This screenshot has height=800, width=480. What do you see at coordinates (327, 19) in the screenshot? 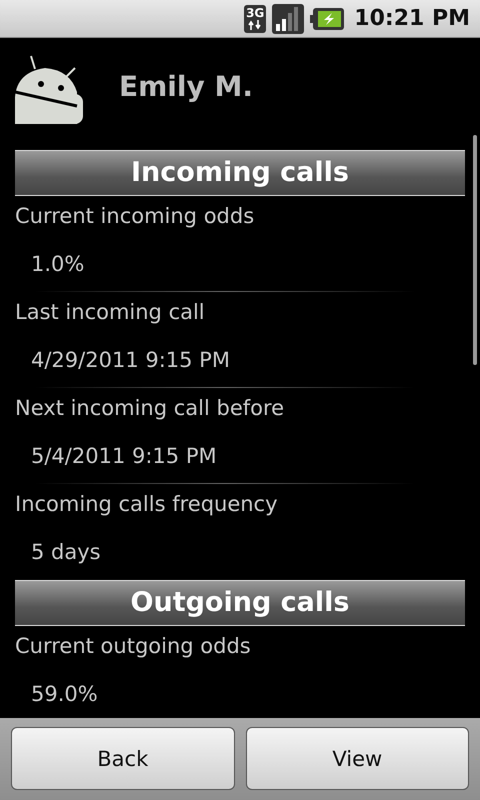
I see `battery-charging-icon` at bounding box center [327, 19].